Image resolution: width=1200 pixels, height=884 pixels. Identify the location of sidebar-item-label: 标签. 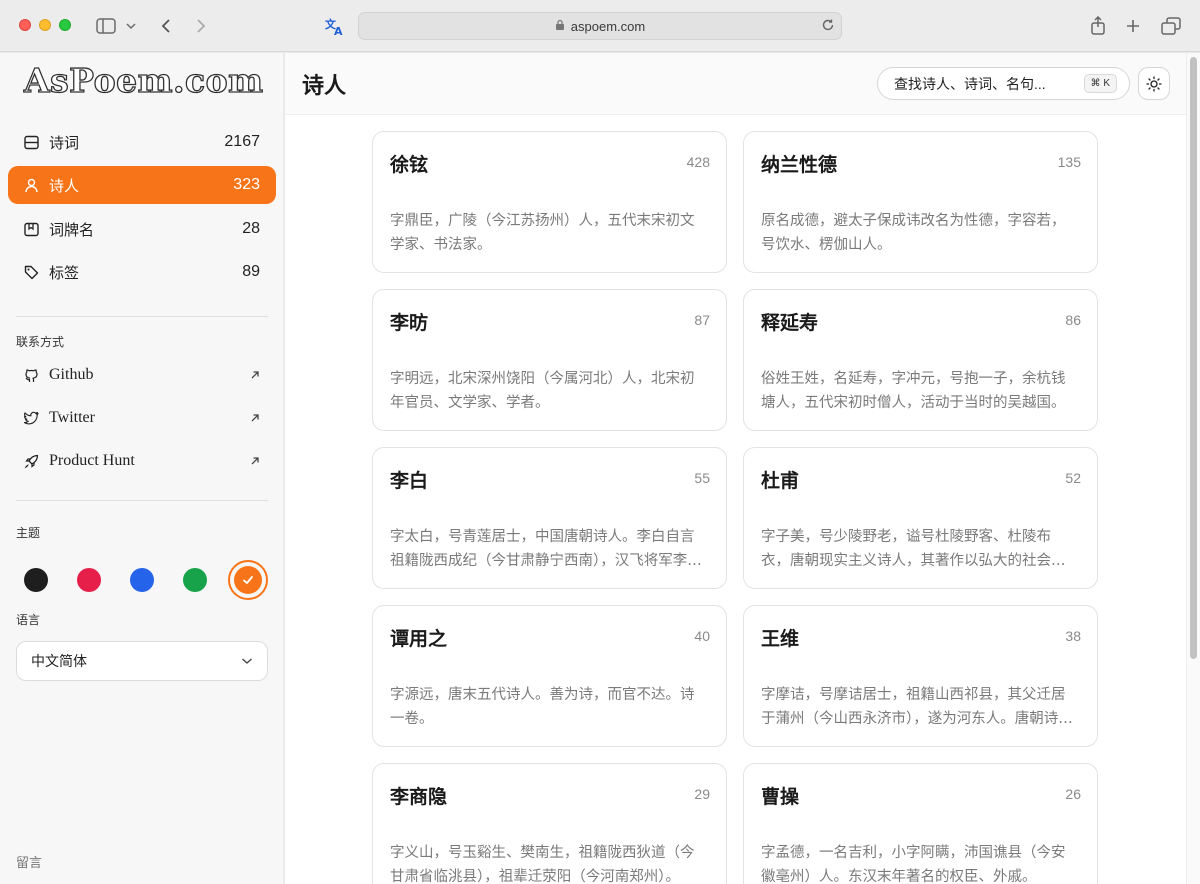
(64, 273).